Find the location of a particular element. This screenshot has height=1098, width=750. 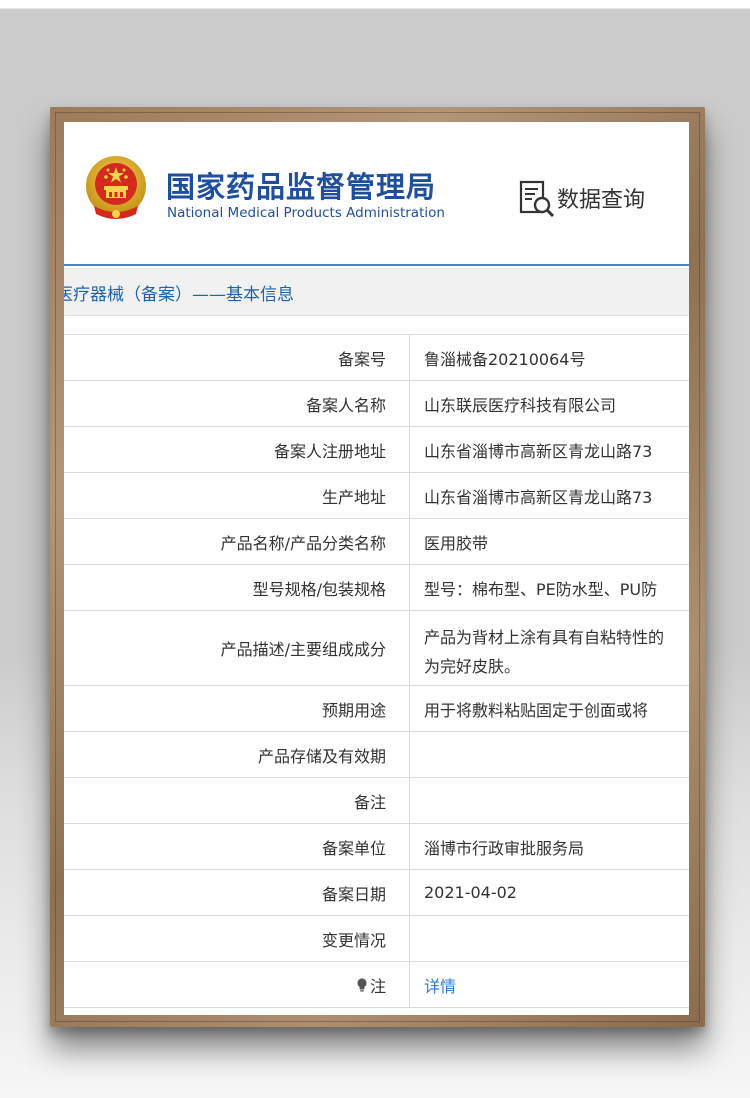

table-row: 预期用途 用于将敷料粘贴固定于创面或将 is located at coordinates (376, 708).